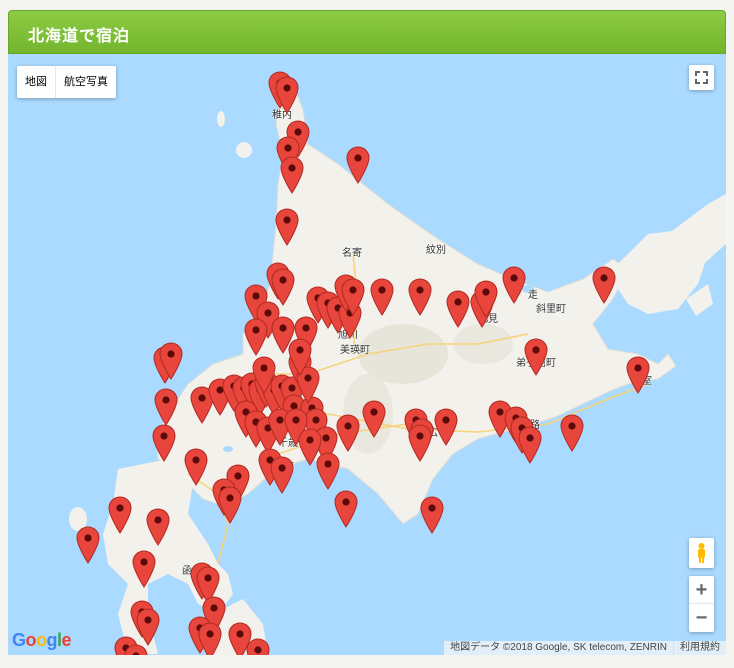 The height and width of the screenshot is (668, 734). What do you see at coordinates (244, 150) in the screenshot?
I see `rishiri-island` at bounding box center [244, 150].